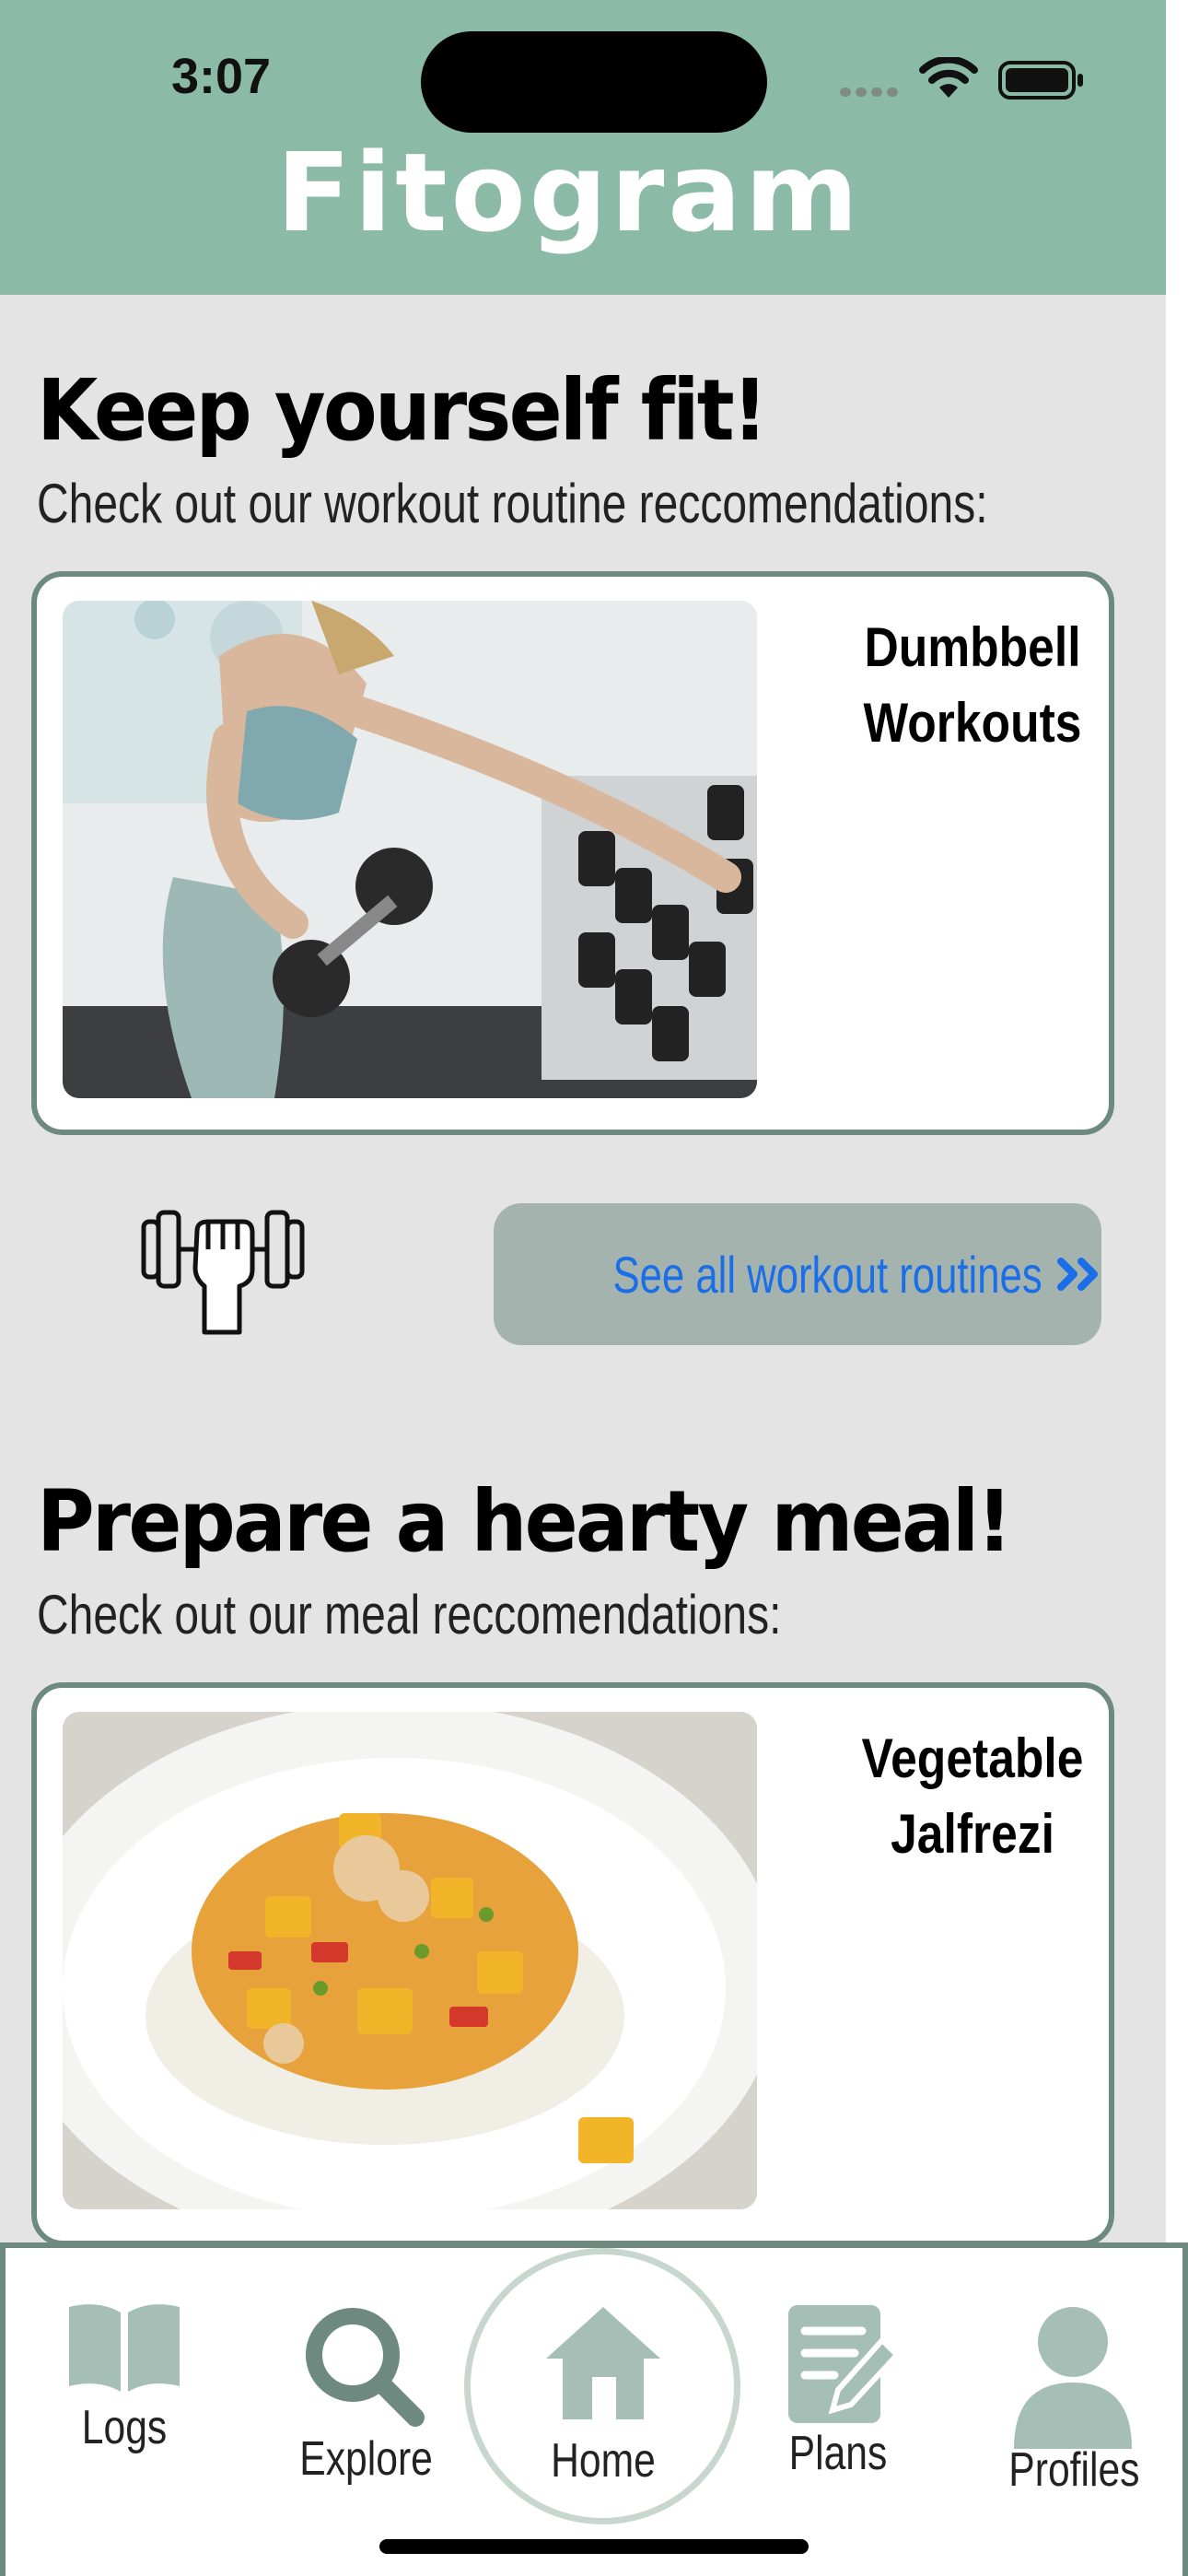 Image resolution: width=1188 pixels, height=2576 pixels. Describe the element at coordinates (124, 2348) in the screenshot. I see `book-icon` at that location.